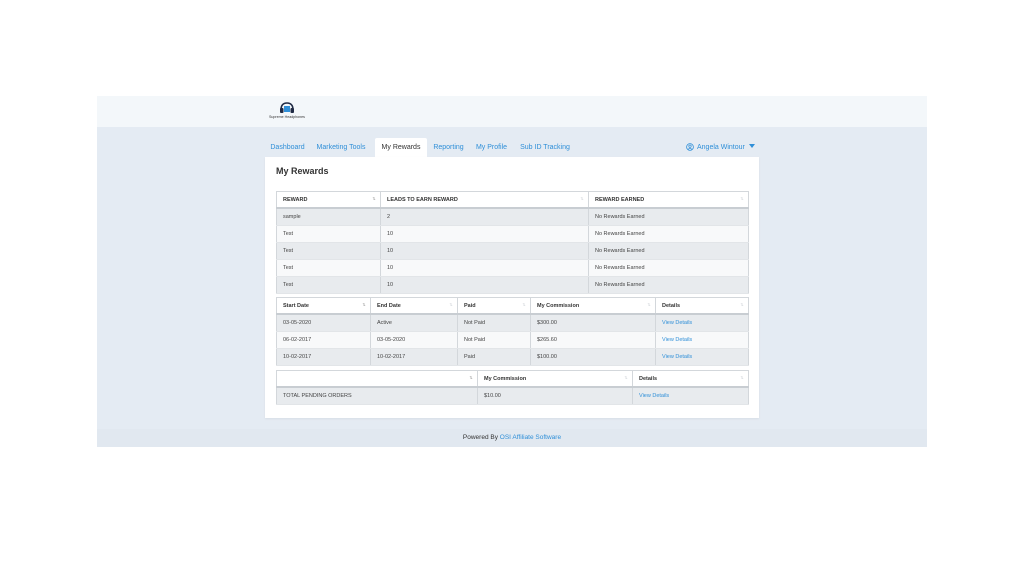 This screenshot has height=576, width=1024. I want to click on caret-down-icon, so click(751, 146).